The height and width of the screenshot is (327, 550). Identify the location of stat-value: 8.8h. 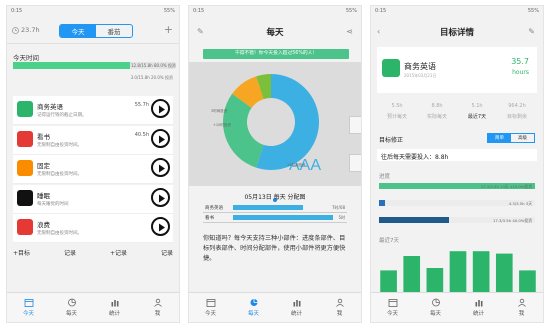
(437, 106).